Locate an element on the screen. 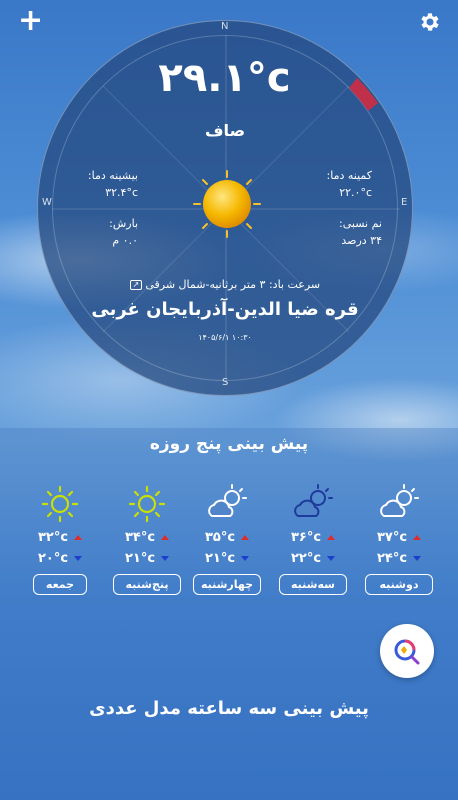 This screenshot has width=458, height=800. settings-button is located at coordinates (430, 22).